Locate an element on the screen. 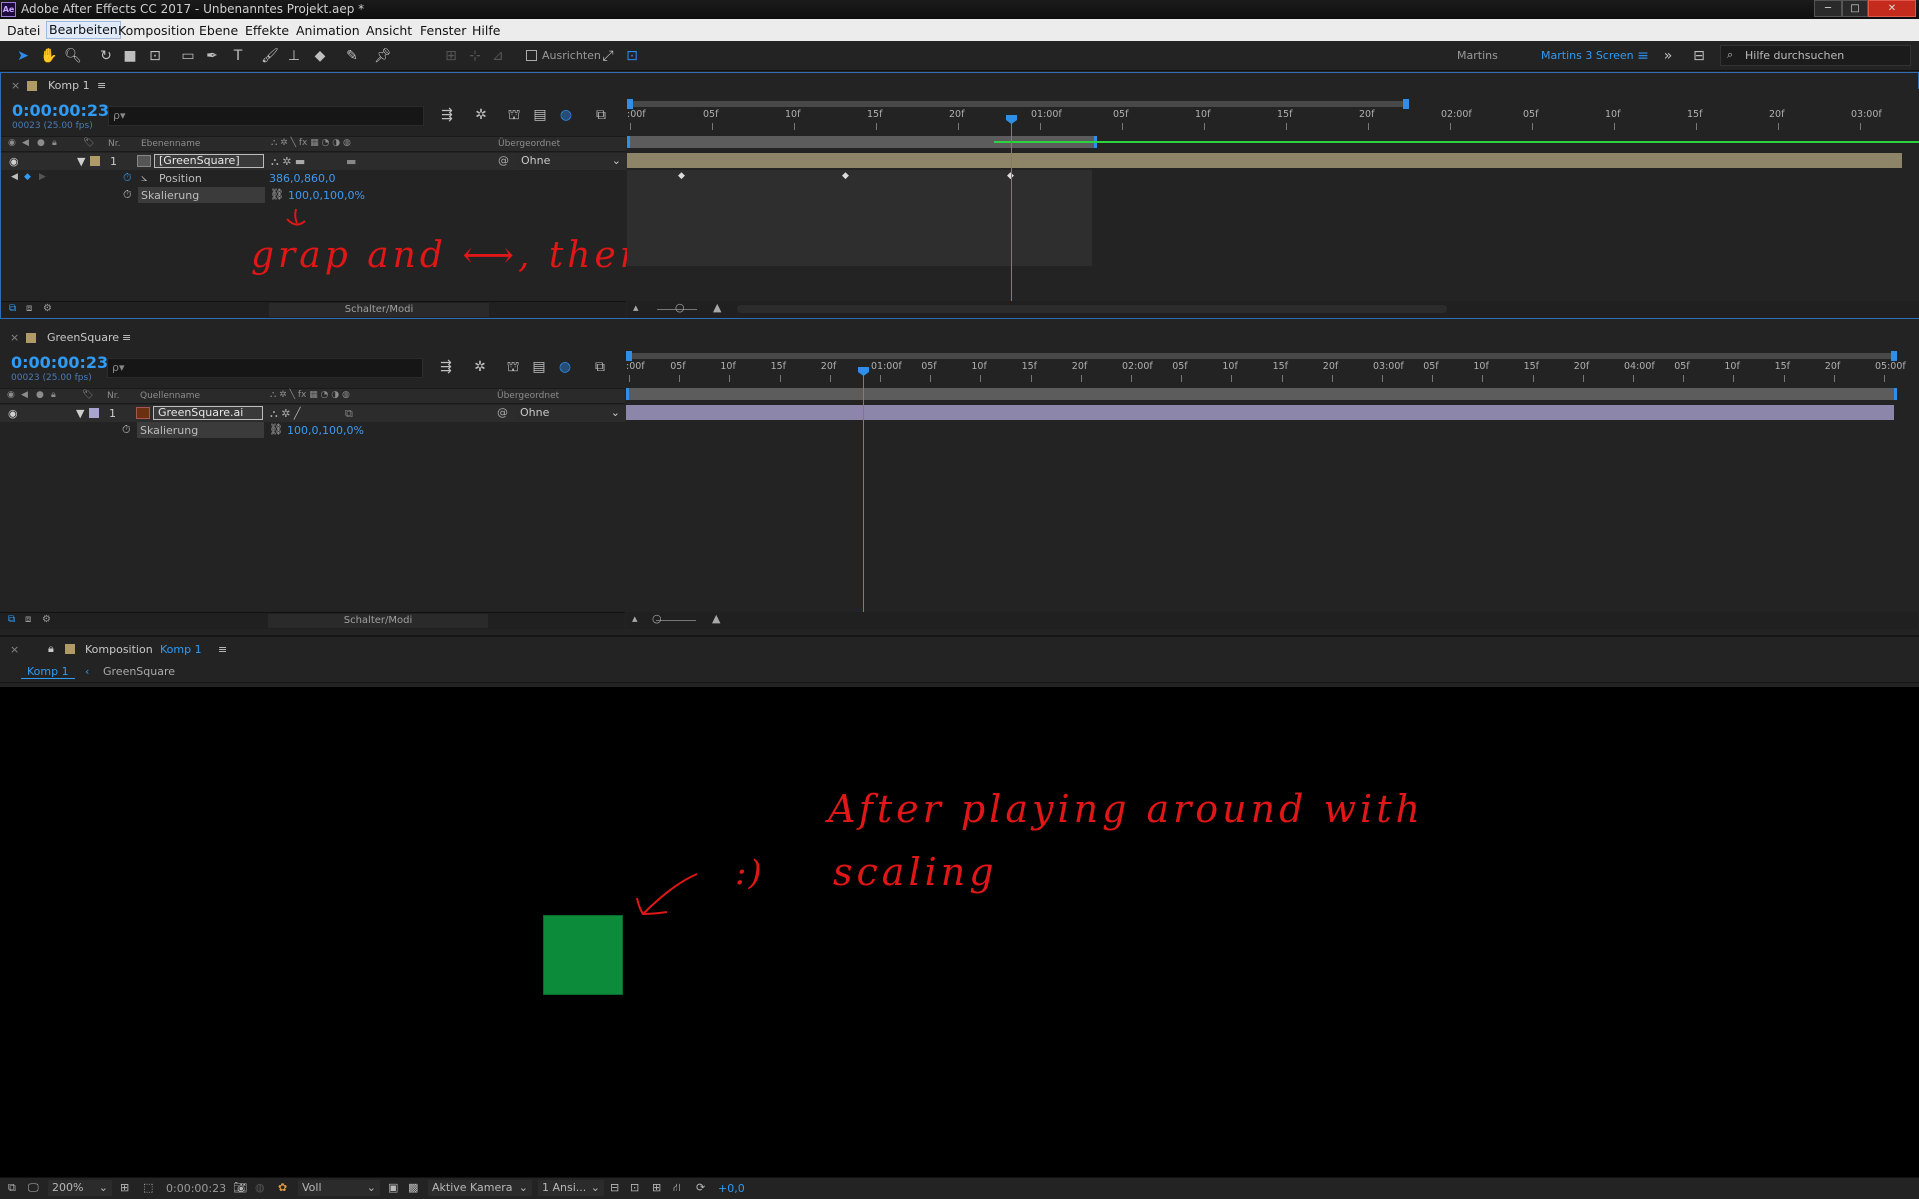 This screenshot has height=1199, width=1919. zoom-tool-icon: 🔍︎ is located at coordinates (73, 56).